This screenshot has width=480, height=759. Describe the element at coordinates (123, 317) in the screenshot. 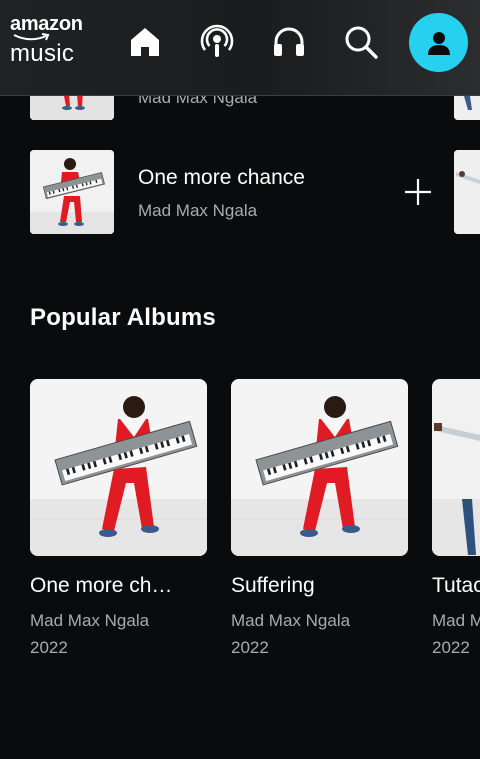

I see `section-title-popular-albums: Popular Albums` at that location.